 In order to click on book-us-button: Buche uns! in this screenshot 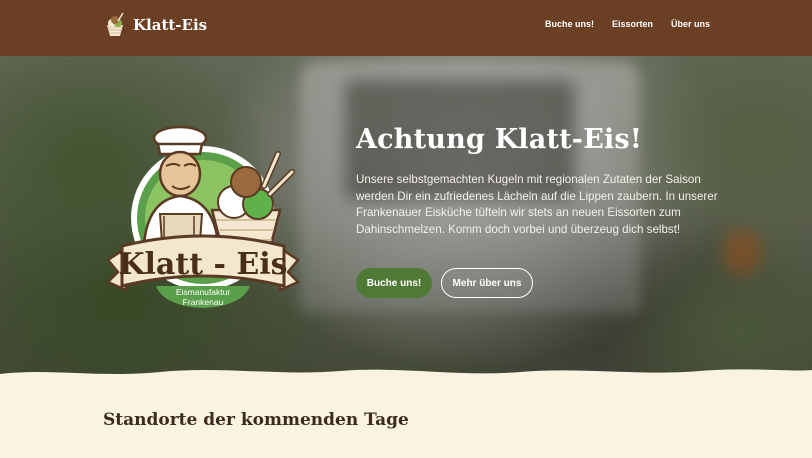, I will do `click(394, 283)`.